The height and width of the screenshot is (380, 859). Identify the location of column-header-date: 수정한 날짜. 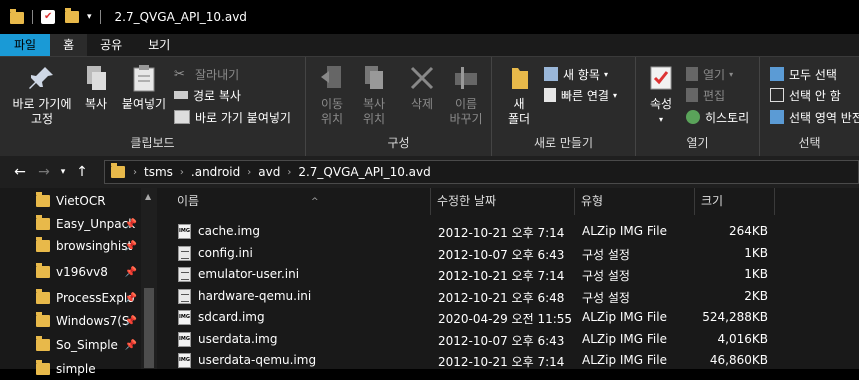
(503, 201).